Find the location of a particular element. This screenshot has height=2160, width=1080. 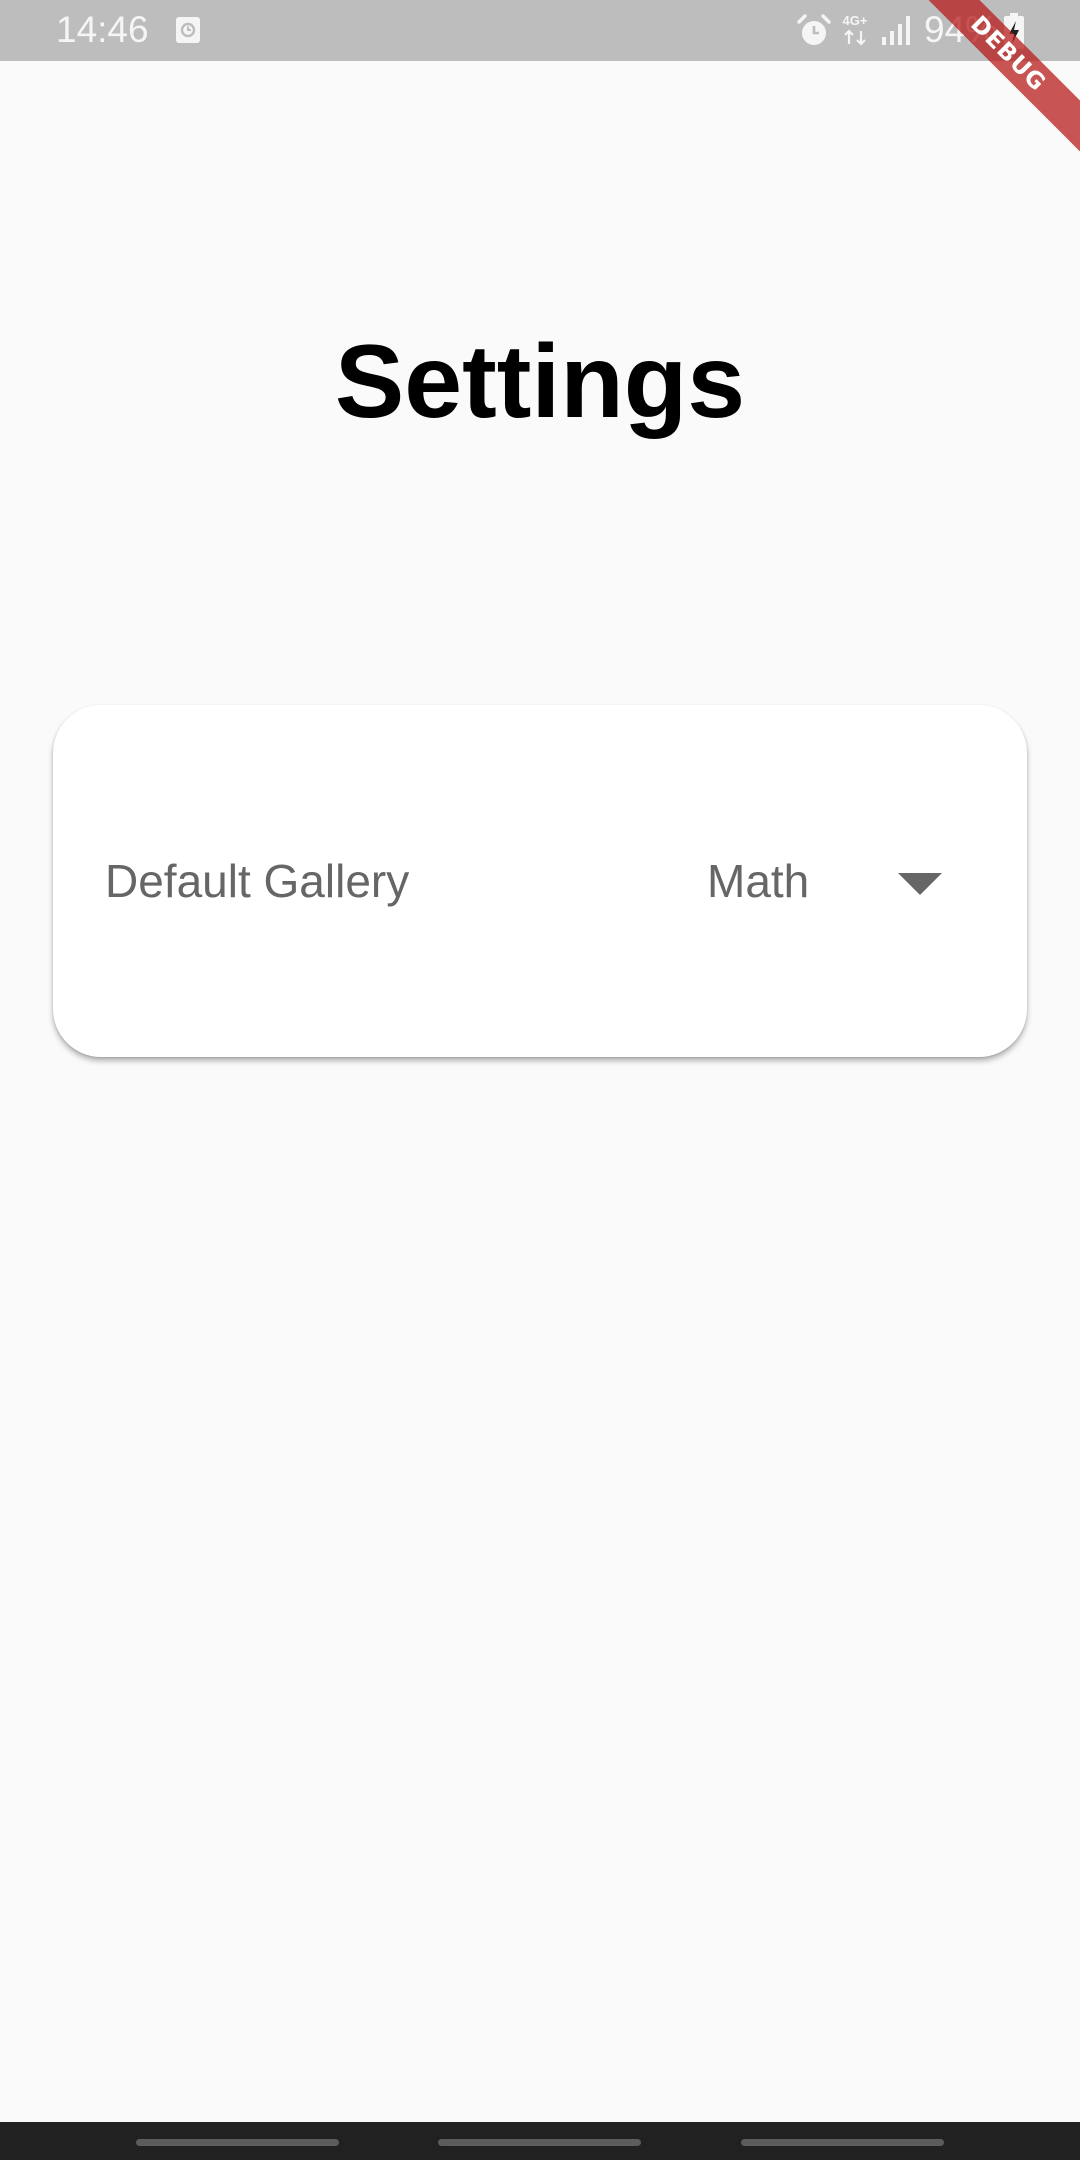

default-gallery-card: Default Gallery Math is located at coordinates (540, 881).